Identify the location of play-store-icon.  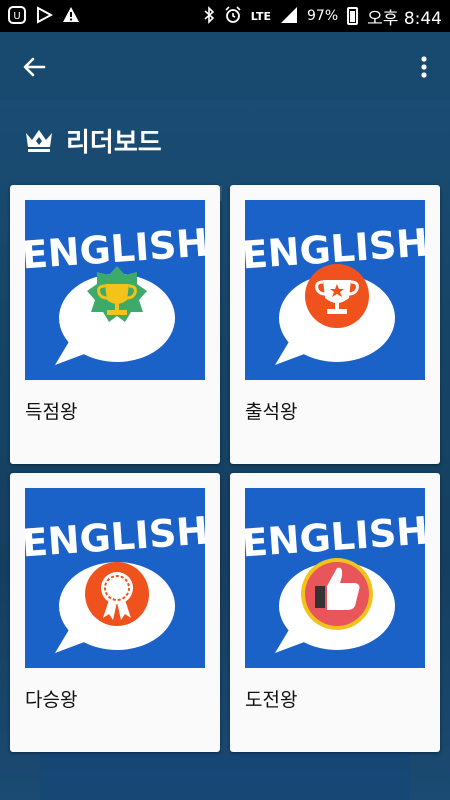
(44, 16).